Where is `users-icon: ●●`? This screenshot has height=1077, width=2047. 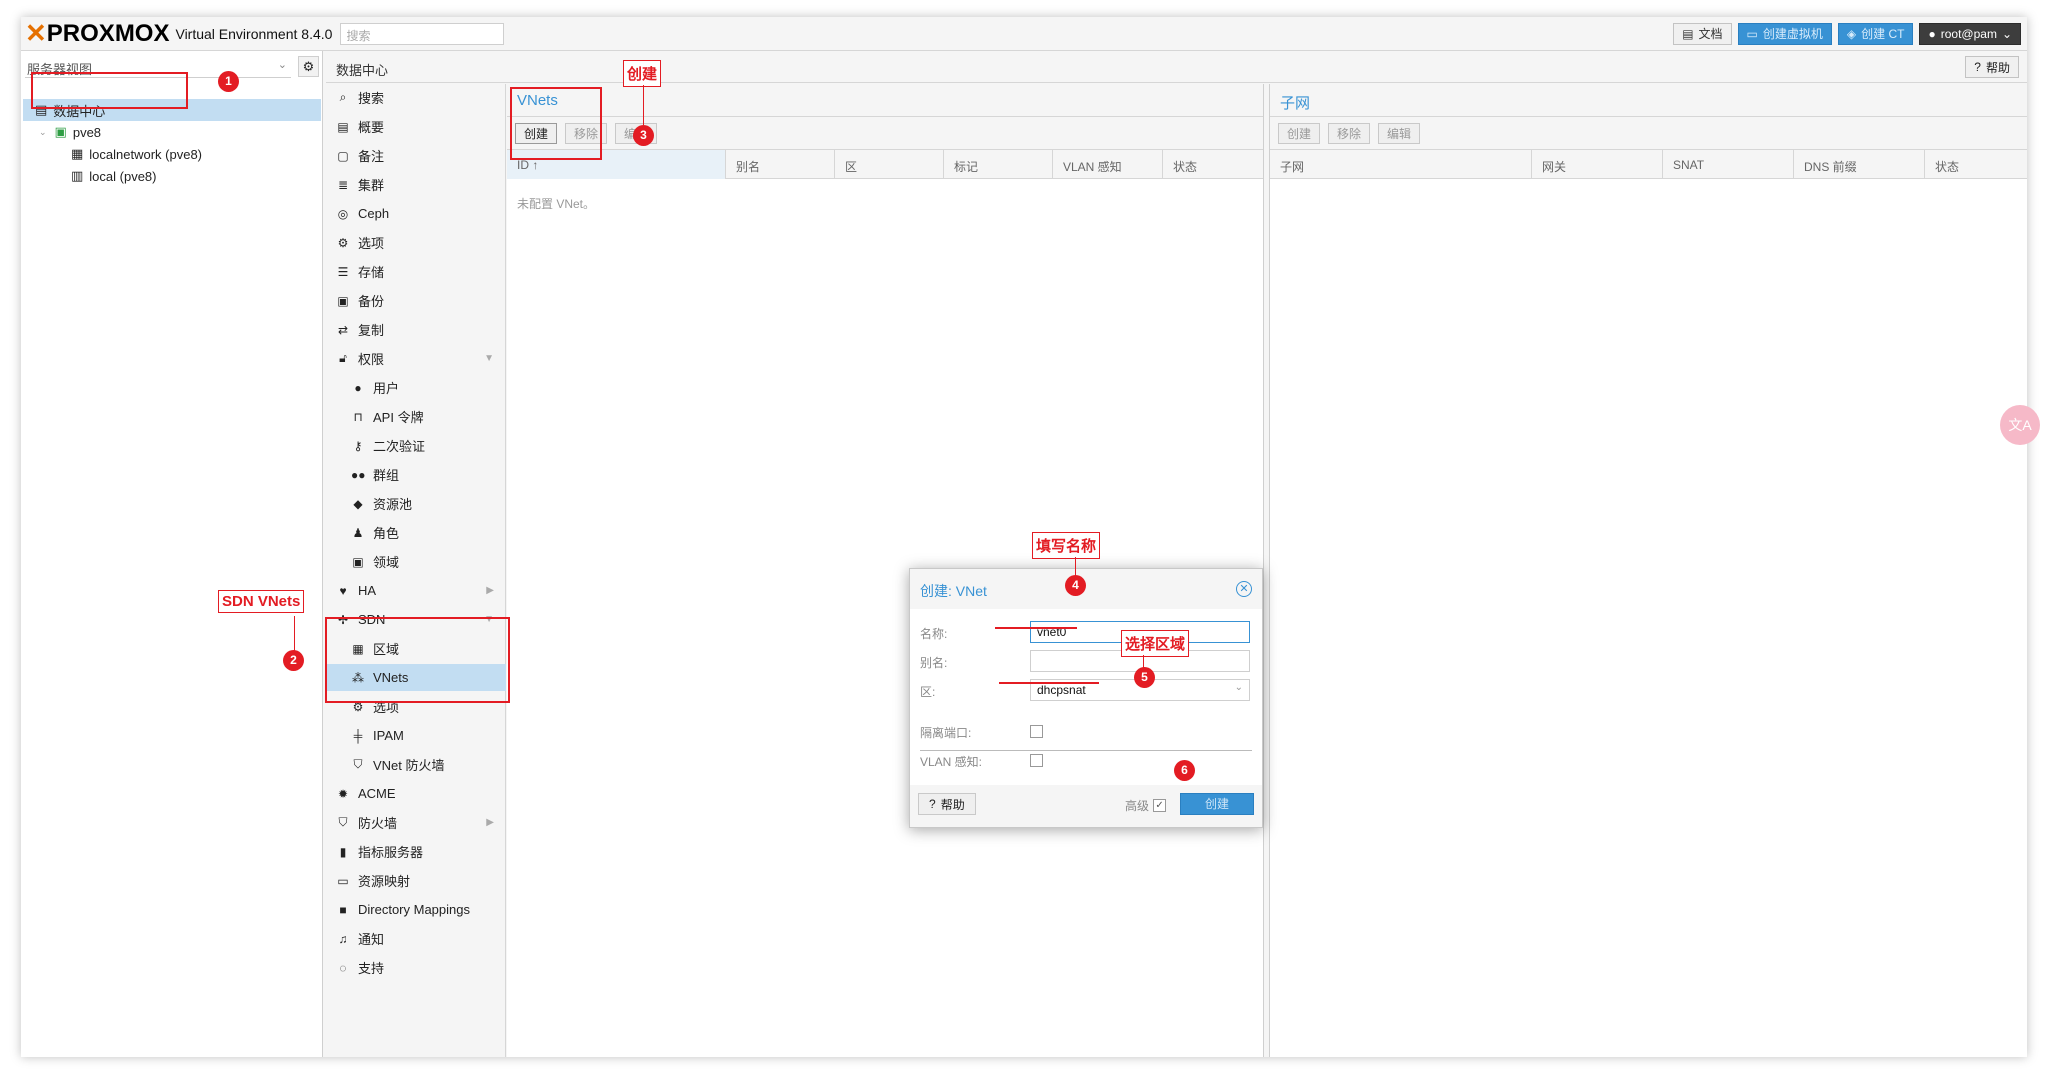 users-icon: ●● is located at coordinates (358, 474).